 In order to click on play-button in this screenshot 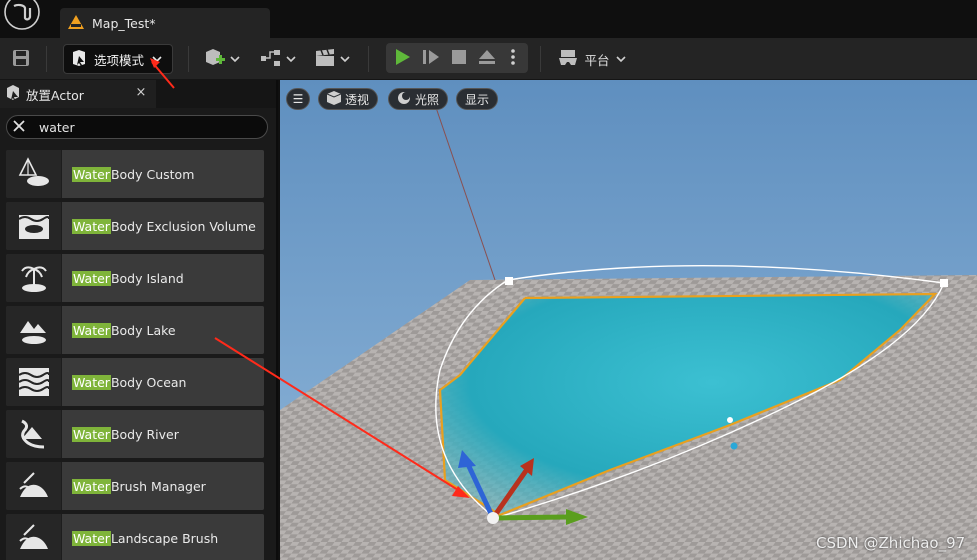, I will do `click(403, 58)`.